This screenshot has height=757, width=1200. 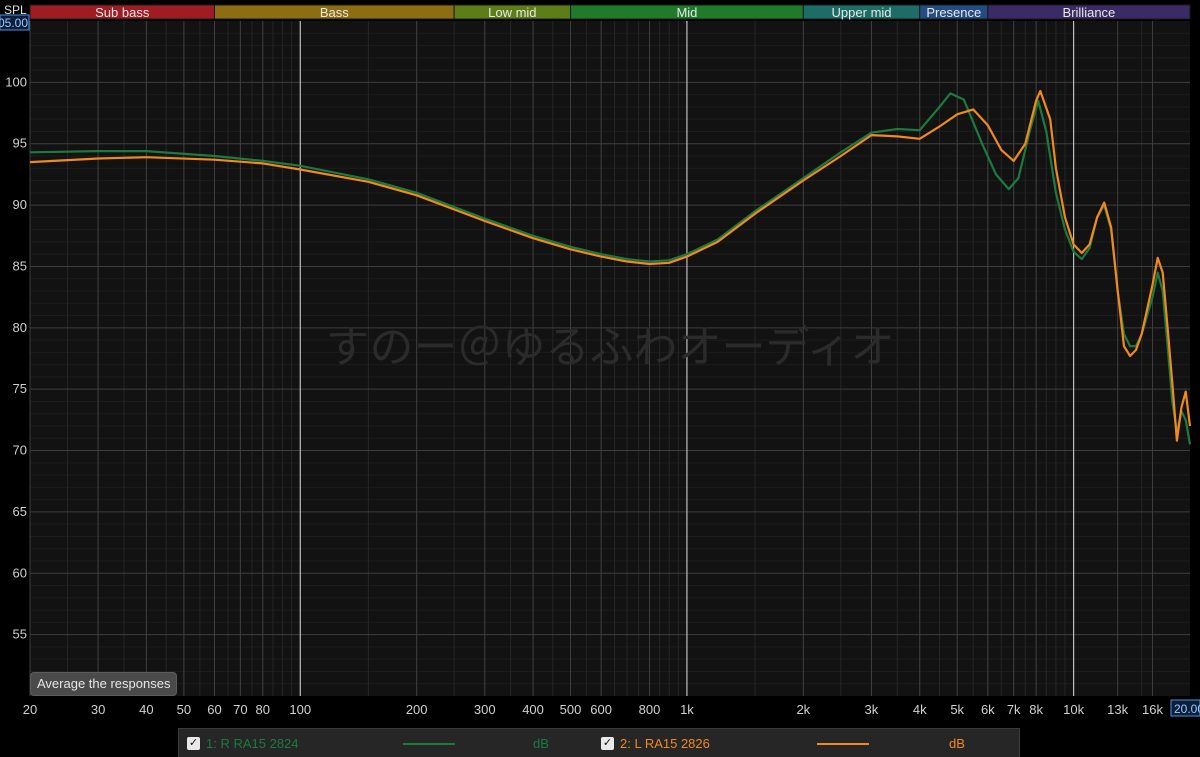 I want to click on x-tick-label: 400, so click(x=533, y=709).